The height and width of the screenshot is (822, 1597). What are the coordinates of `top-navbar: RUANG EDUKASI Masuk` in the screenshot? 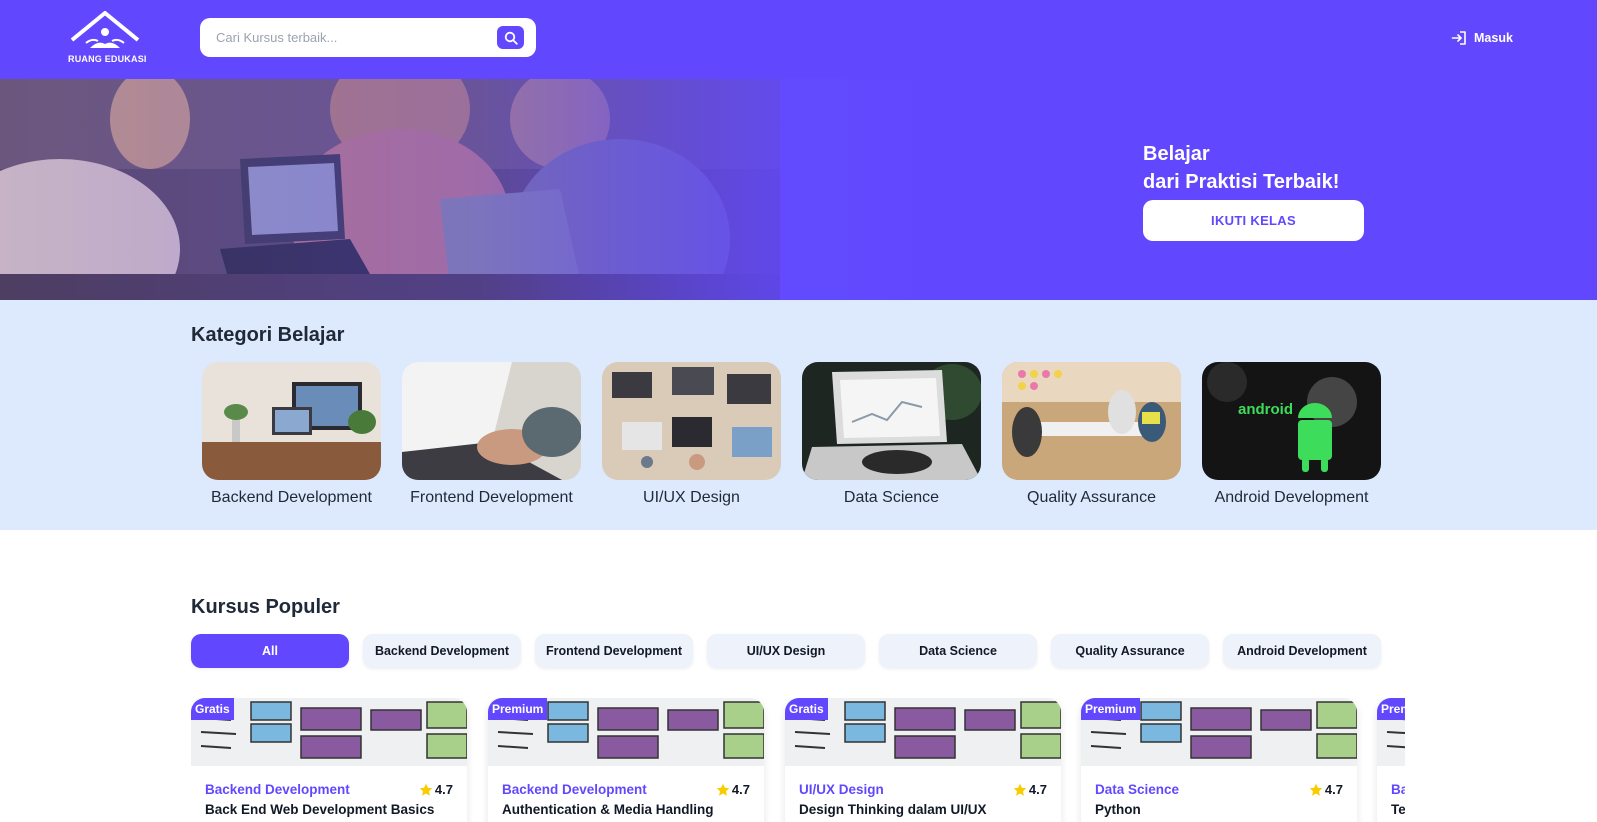 It's located at (798, 39).